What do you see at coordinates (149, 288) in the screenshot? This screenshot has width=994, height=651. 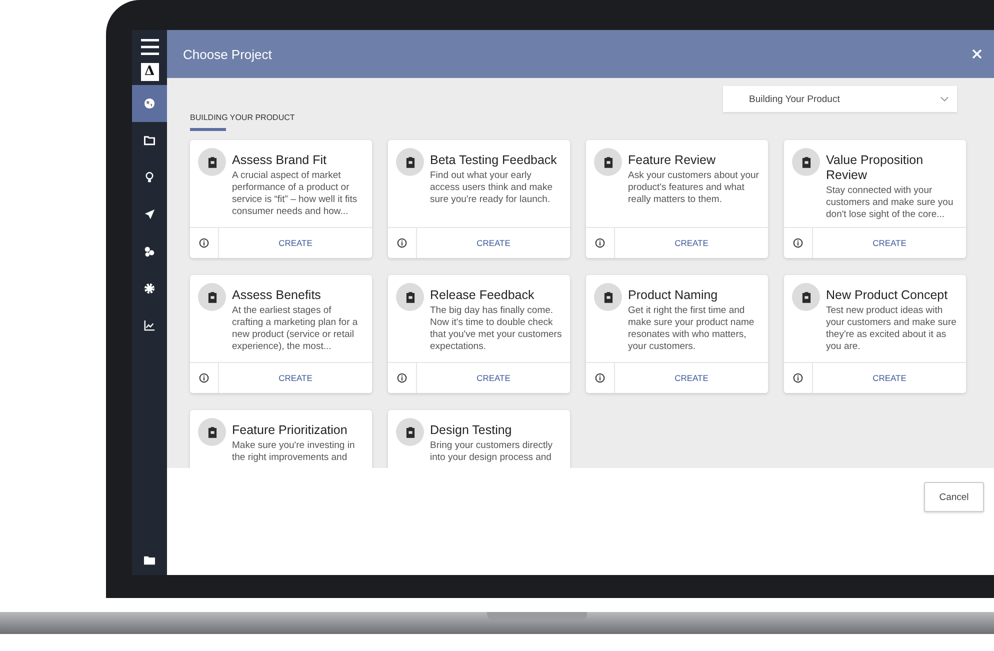 I see `settings-icon` at bounding box center [149, 288].